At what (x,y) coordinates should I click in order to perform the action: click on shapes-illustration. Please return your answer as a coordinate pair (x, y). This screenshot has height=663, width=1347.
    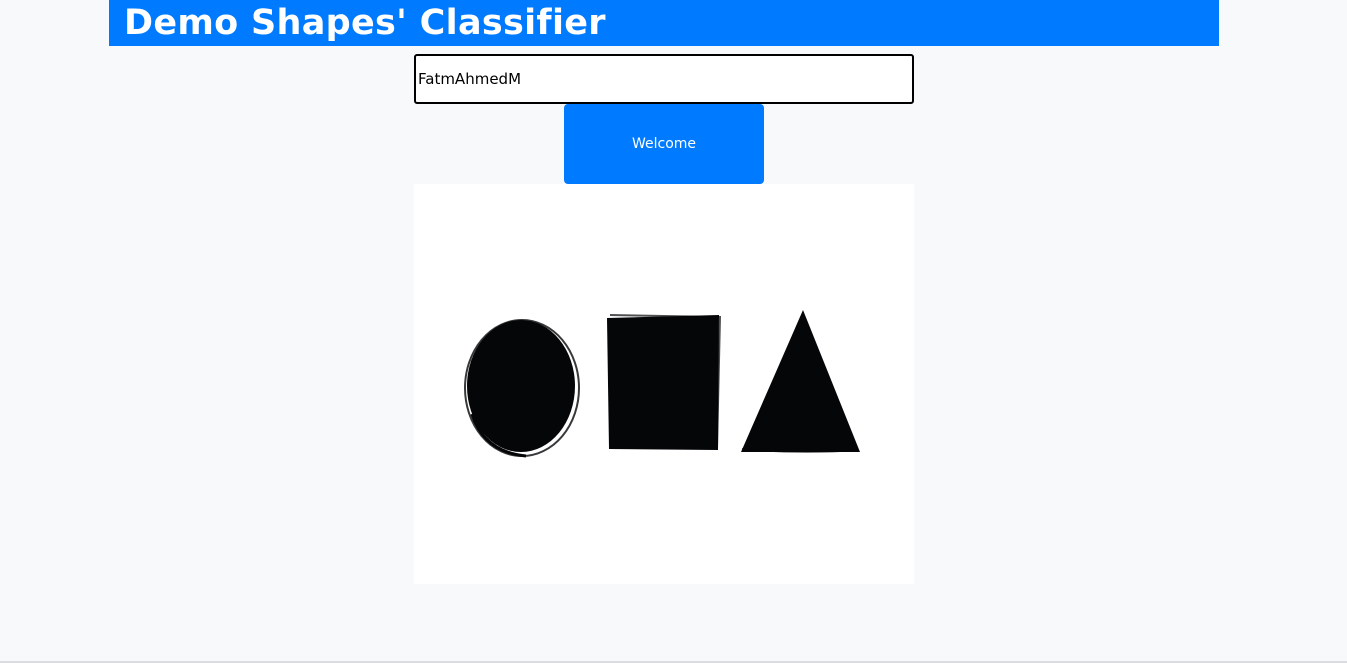
    Looking at the image, I should click on (662, 384).